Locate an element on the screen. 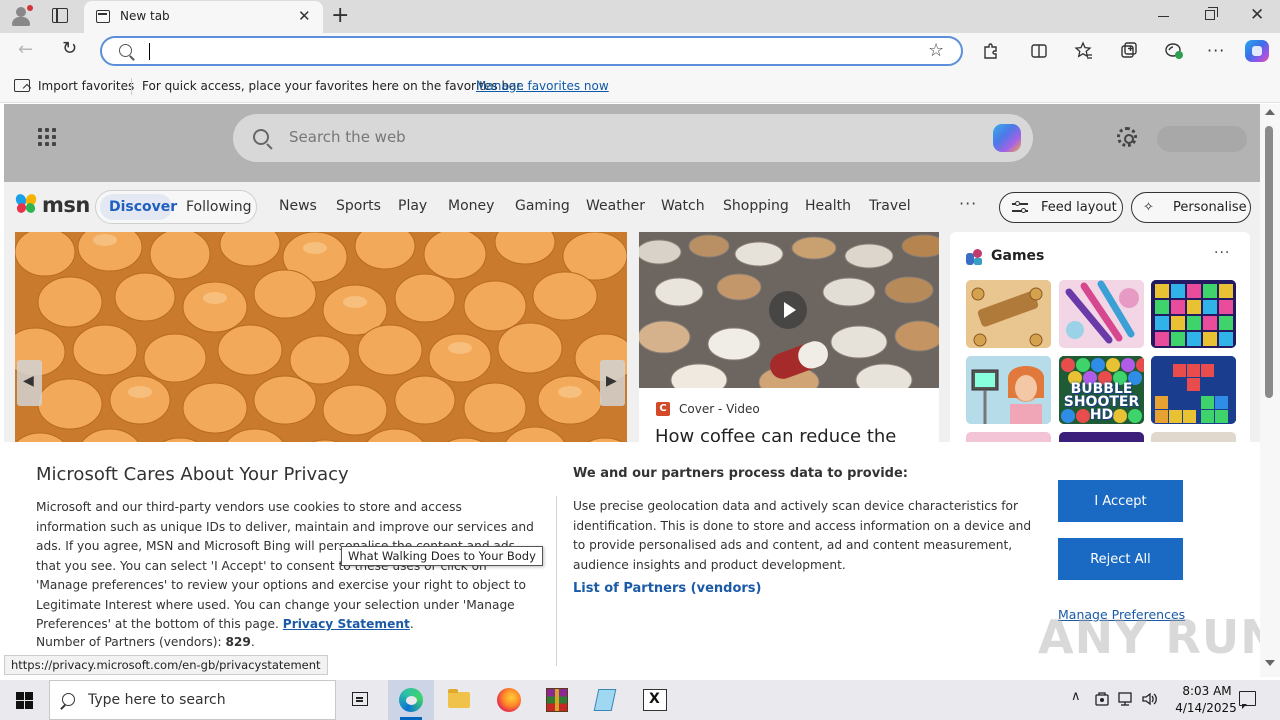  address-input is located at coordinates (526, 51).